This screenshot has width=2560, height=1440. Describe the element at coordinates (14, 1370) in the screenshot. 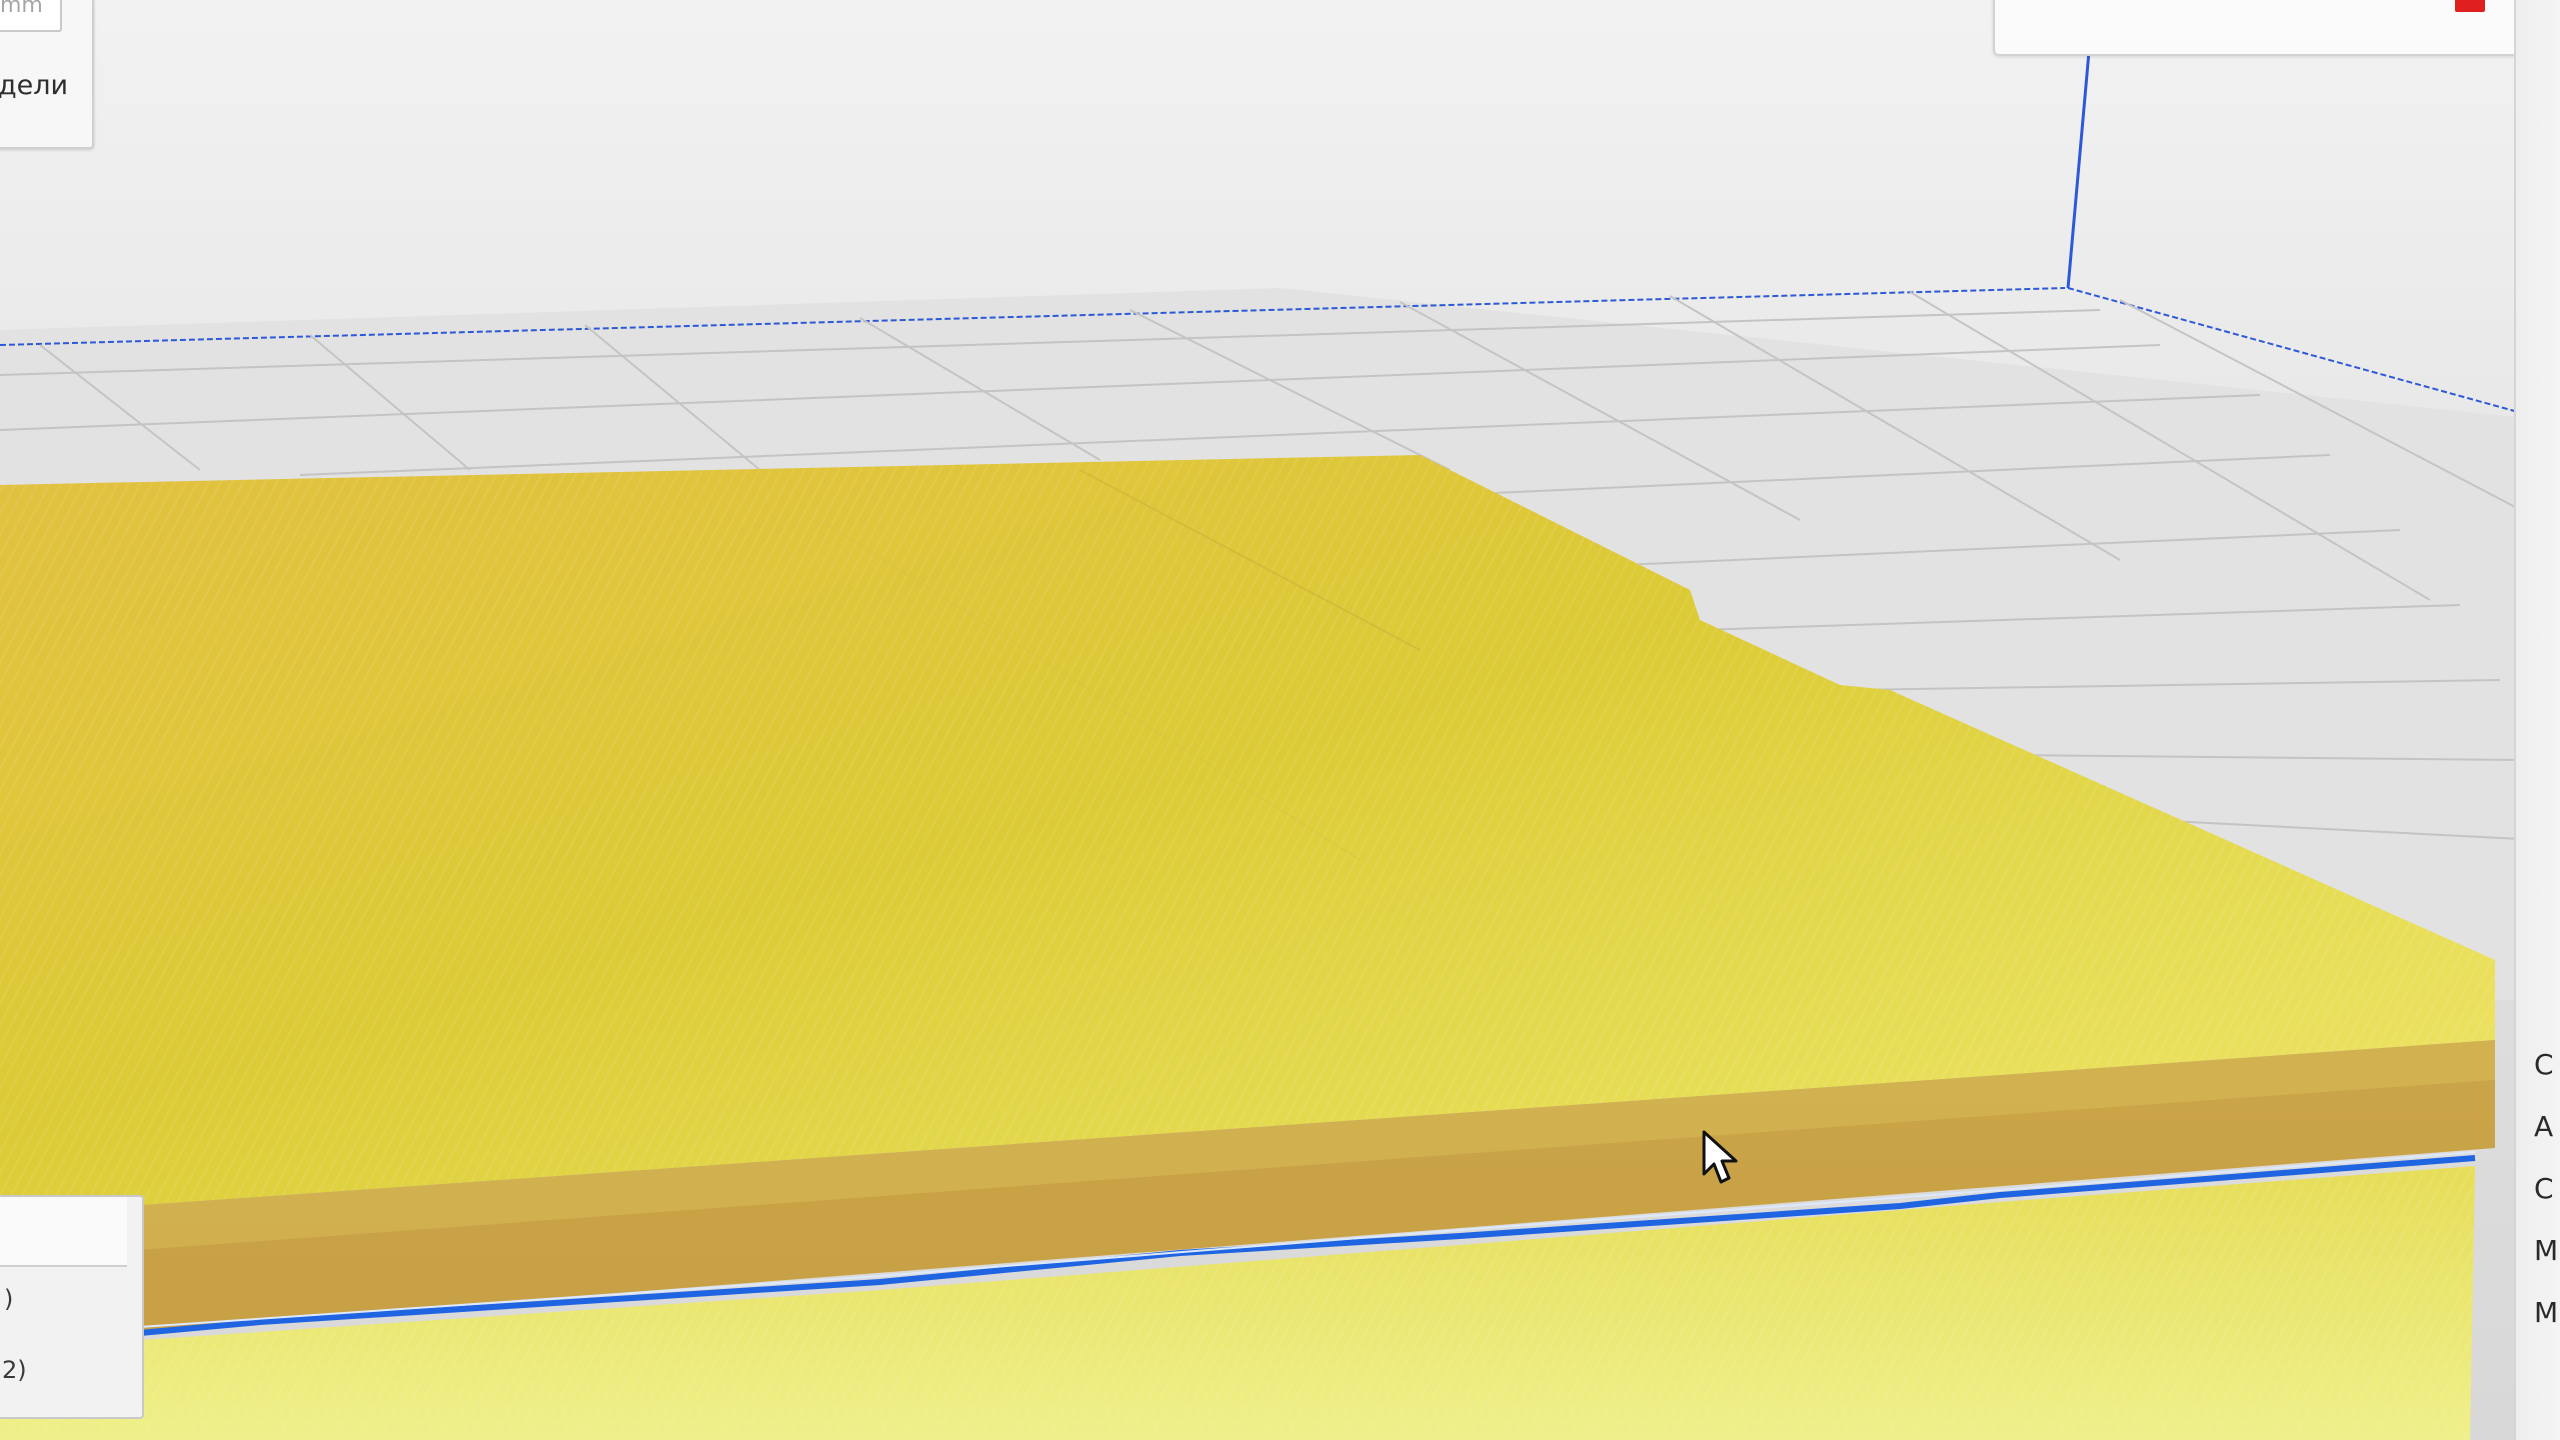

I see `list-item: 2)` at that location.